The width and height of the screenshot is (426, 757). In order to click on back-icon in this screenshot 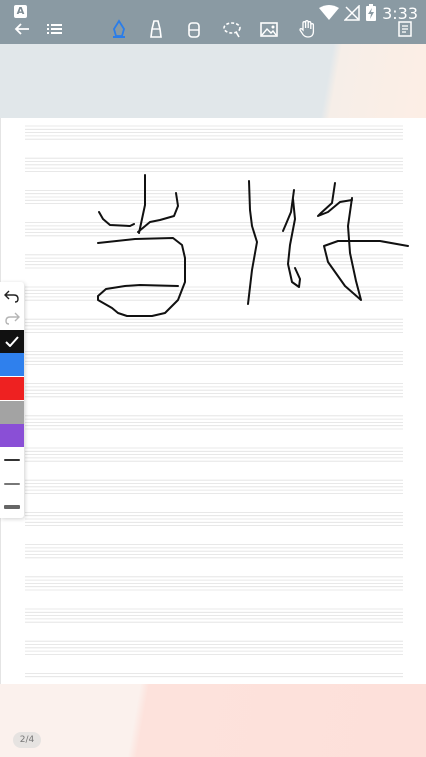, I will do `click(22, 29)`.